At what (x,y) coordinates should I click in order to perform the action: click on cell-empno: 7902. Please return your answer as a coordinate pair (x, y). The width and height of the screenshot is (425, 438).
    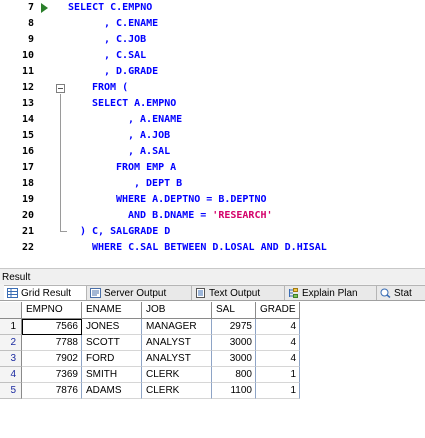
    Looking at the image, I should click on (52, 359).